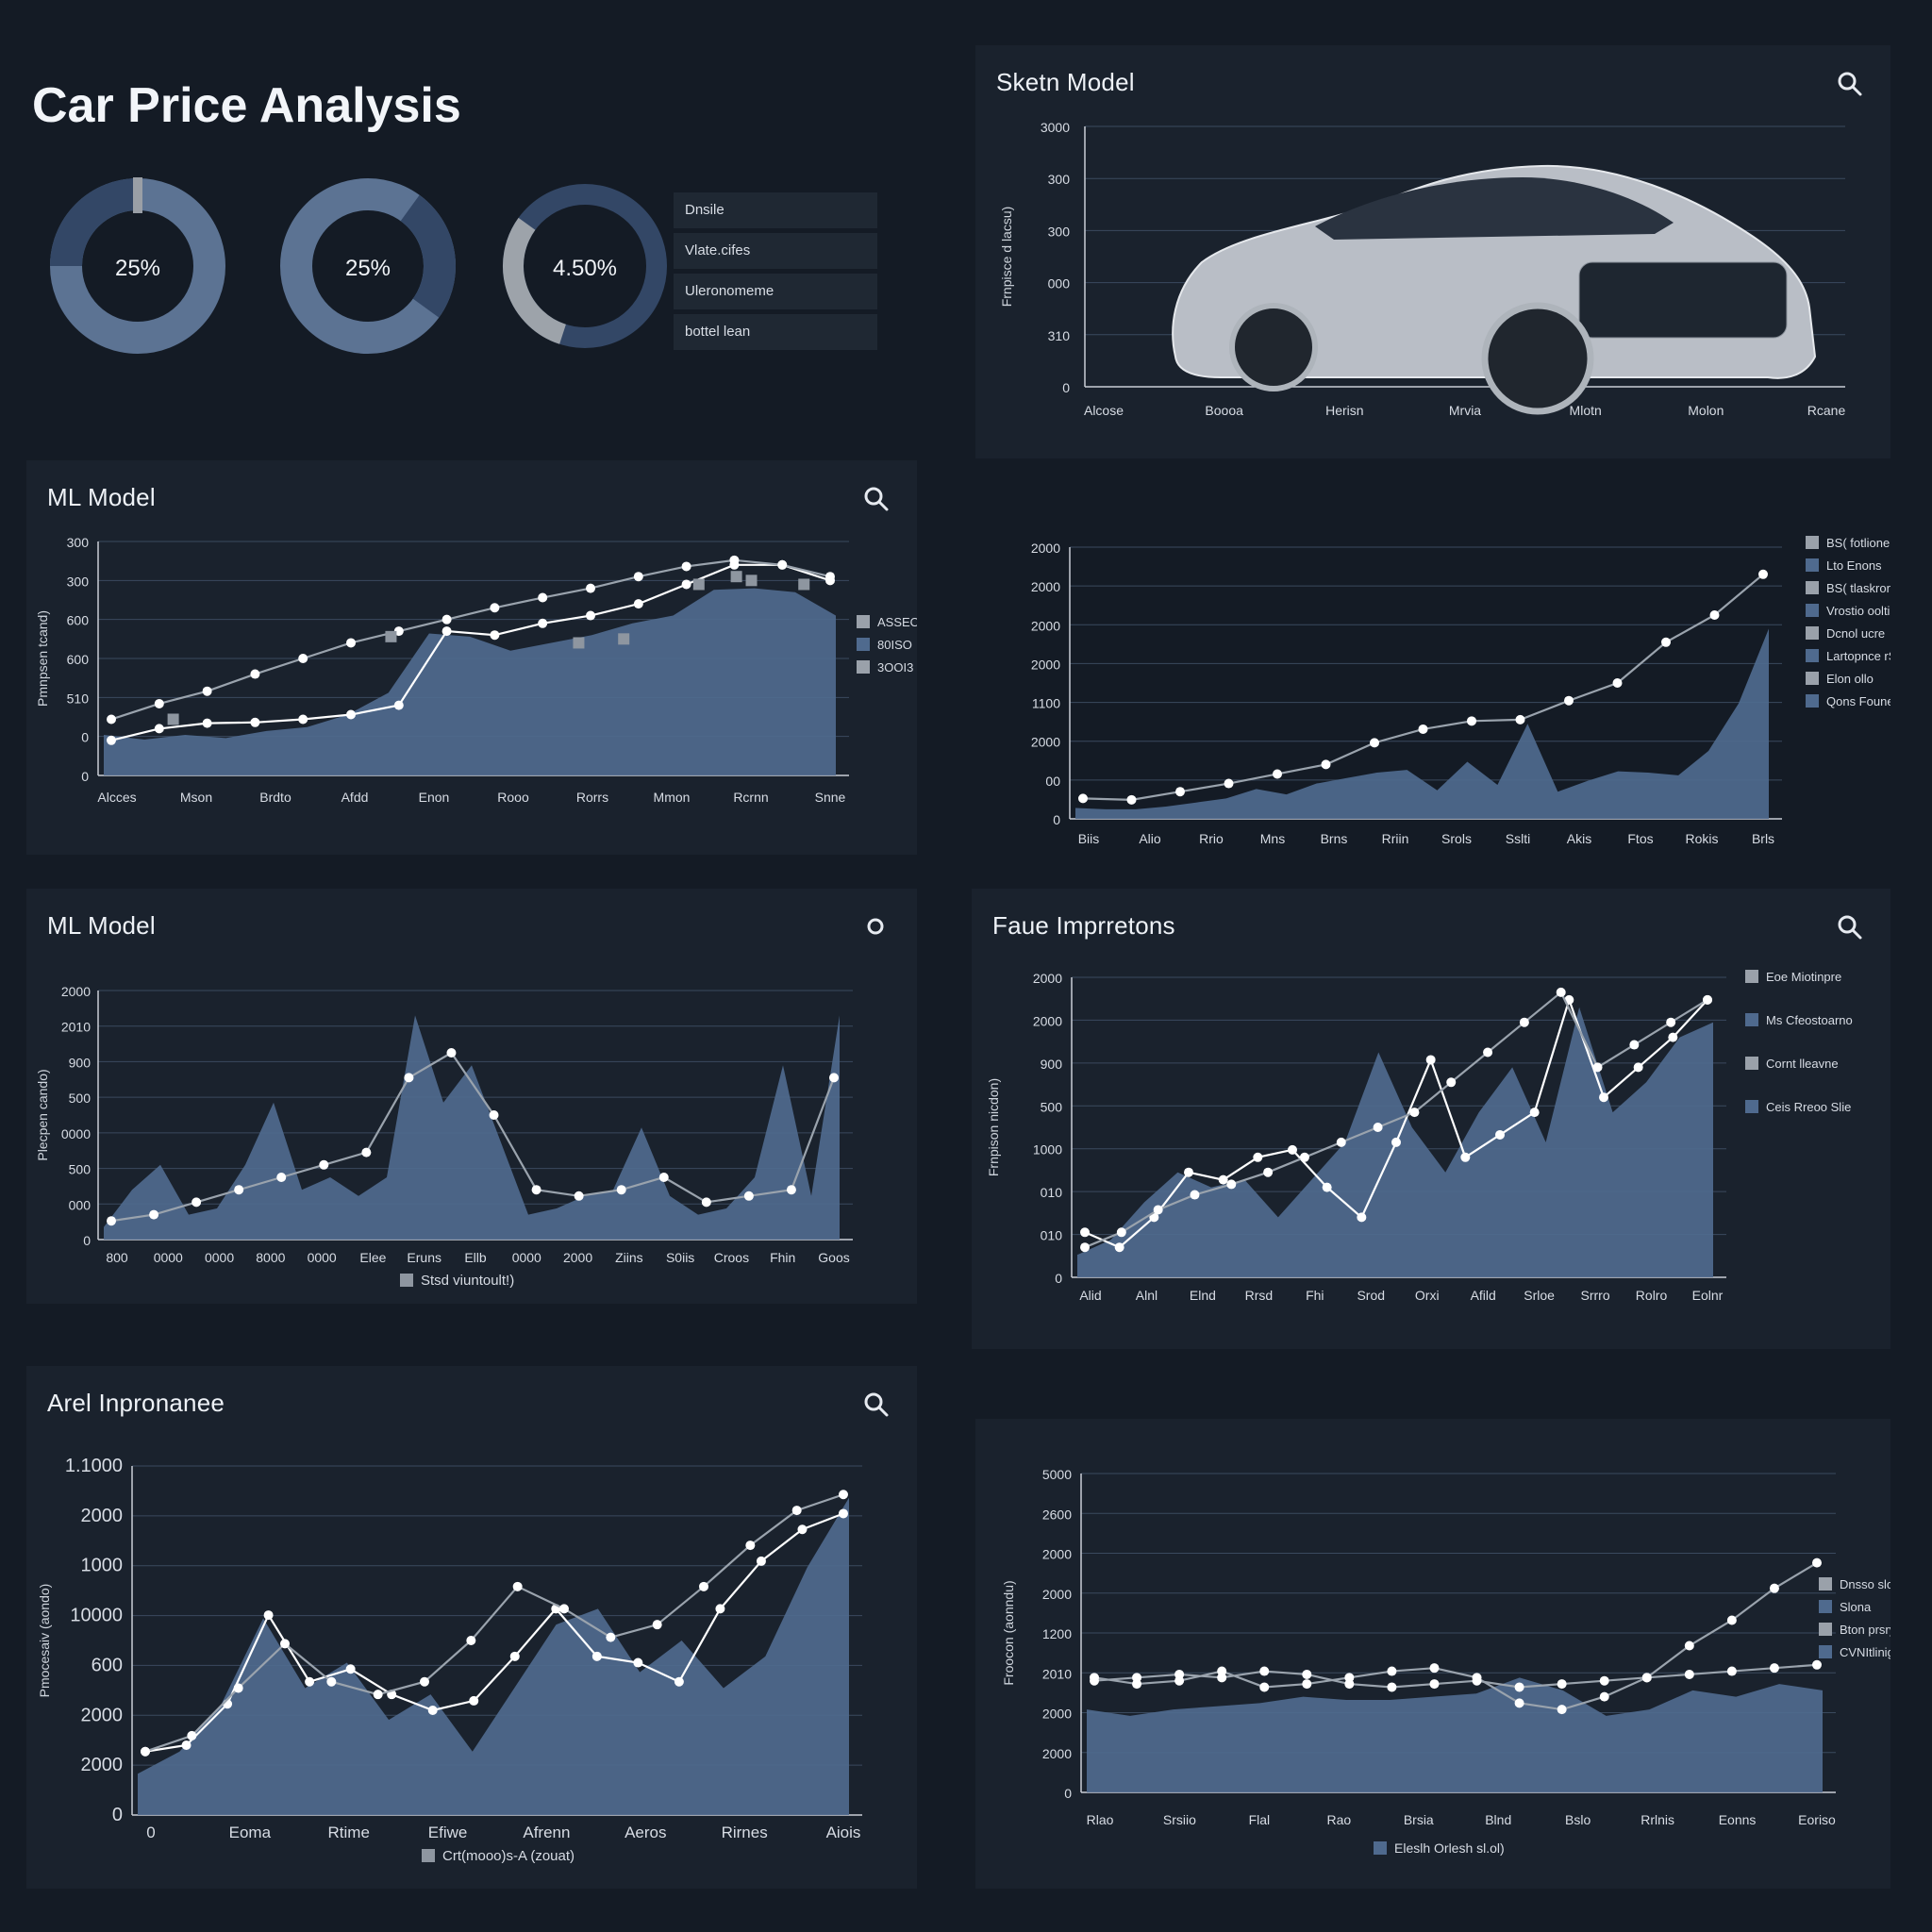 The width and height of the screenshot is (1932, 1932). I want to click on legend-label: Dcnol ucre, so click(1856, 633).